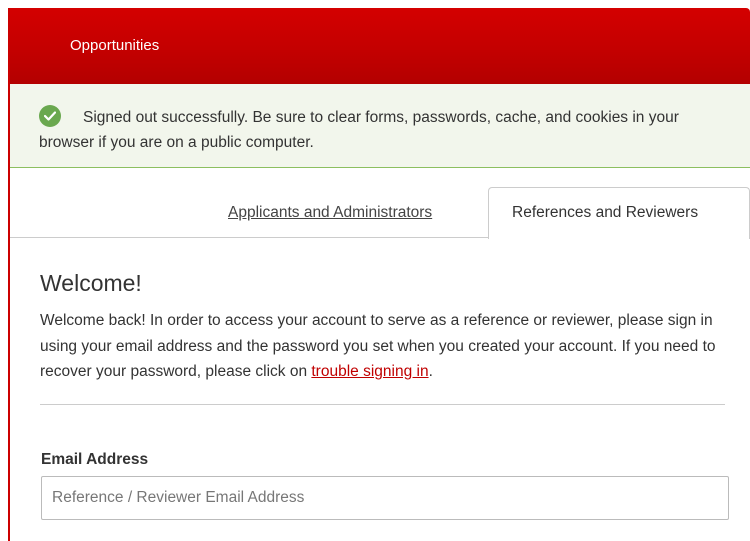 Image resolution: width=750 pixels, height=541 pixels. I want to click on welcome-heading: Welcome!, so click(91, 283).